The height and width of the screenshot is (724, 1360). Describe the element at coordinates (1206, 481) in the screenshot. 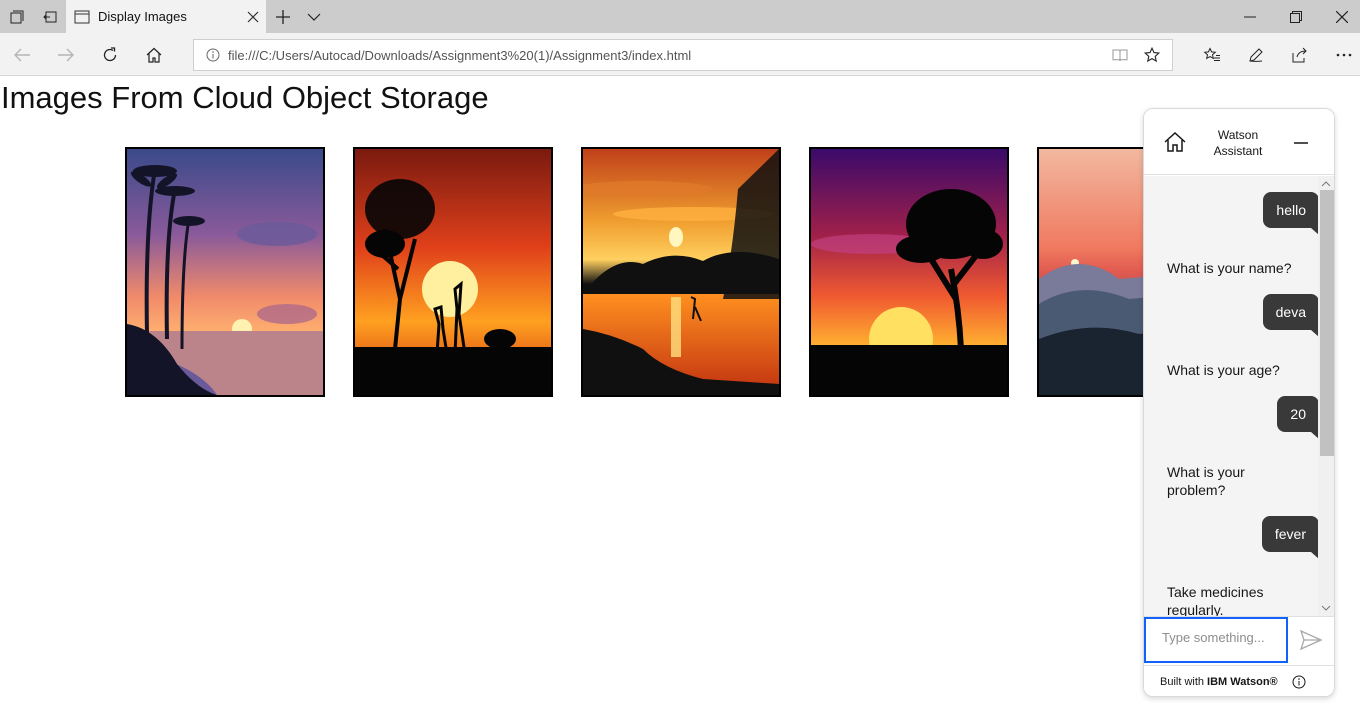

I see `bot-message: What is your problem?` at that location.